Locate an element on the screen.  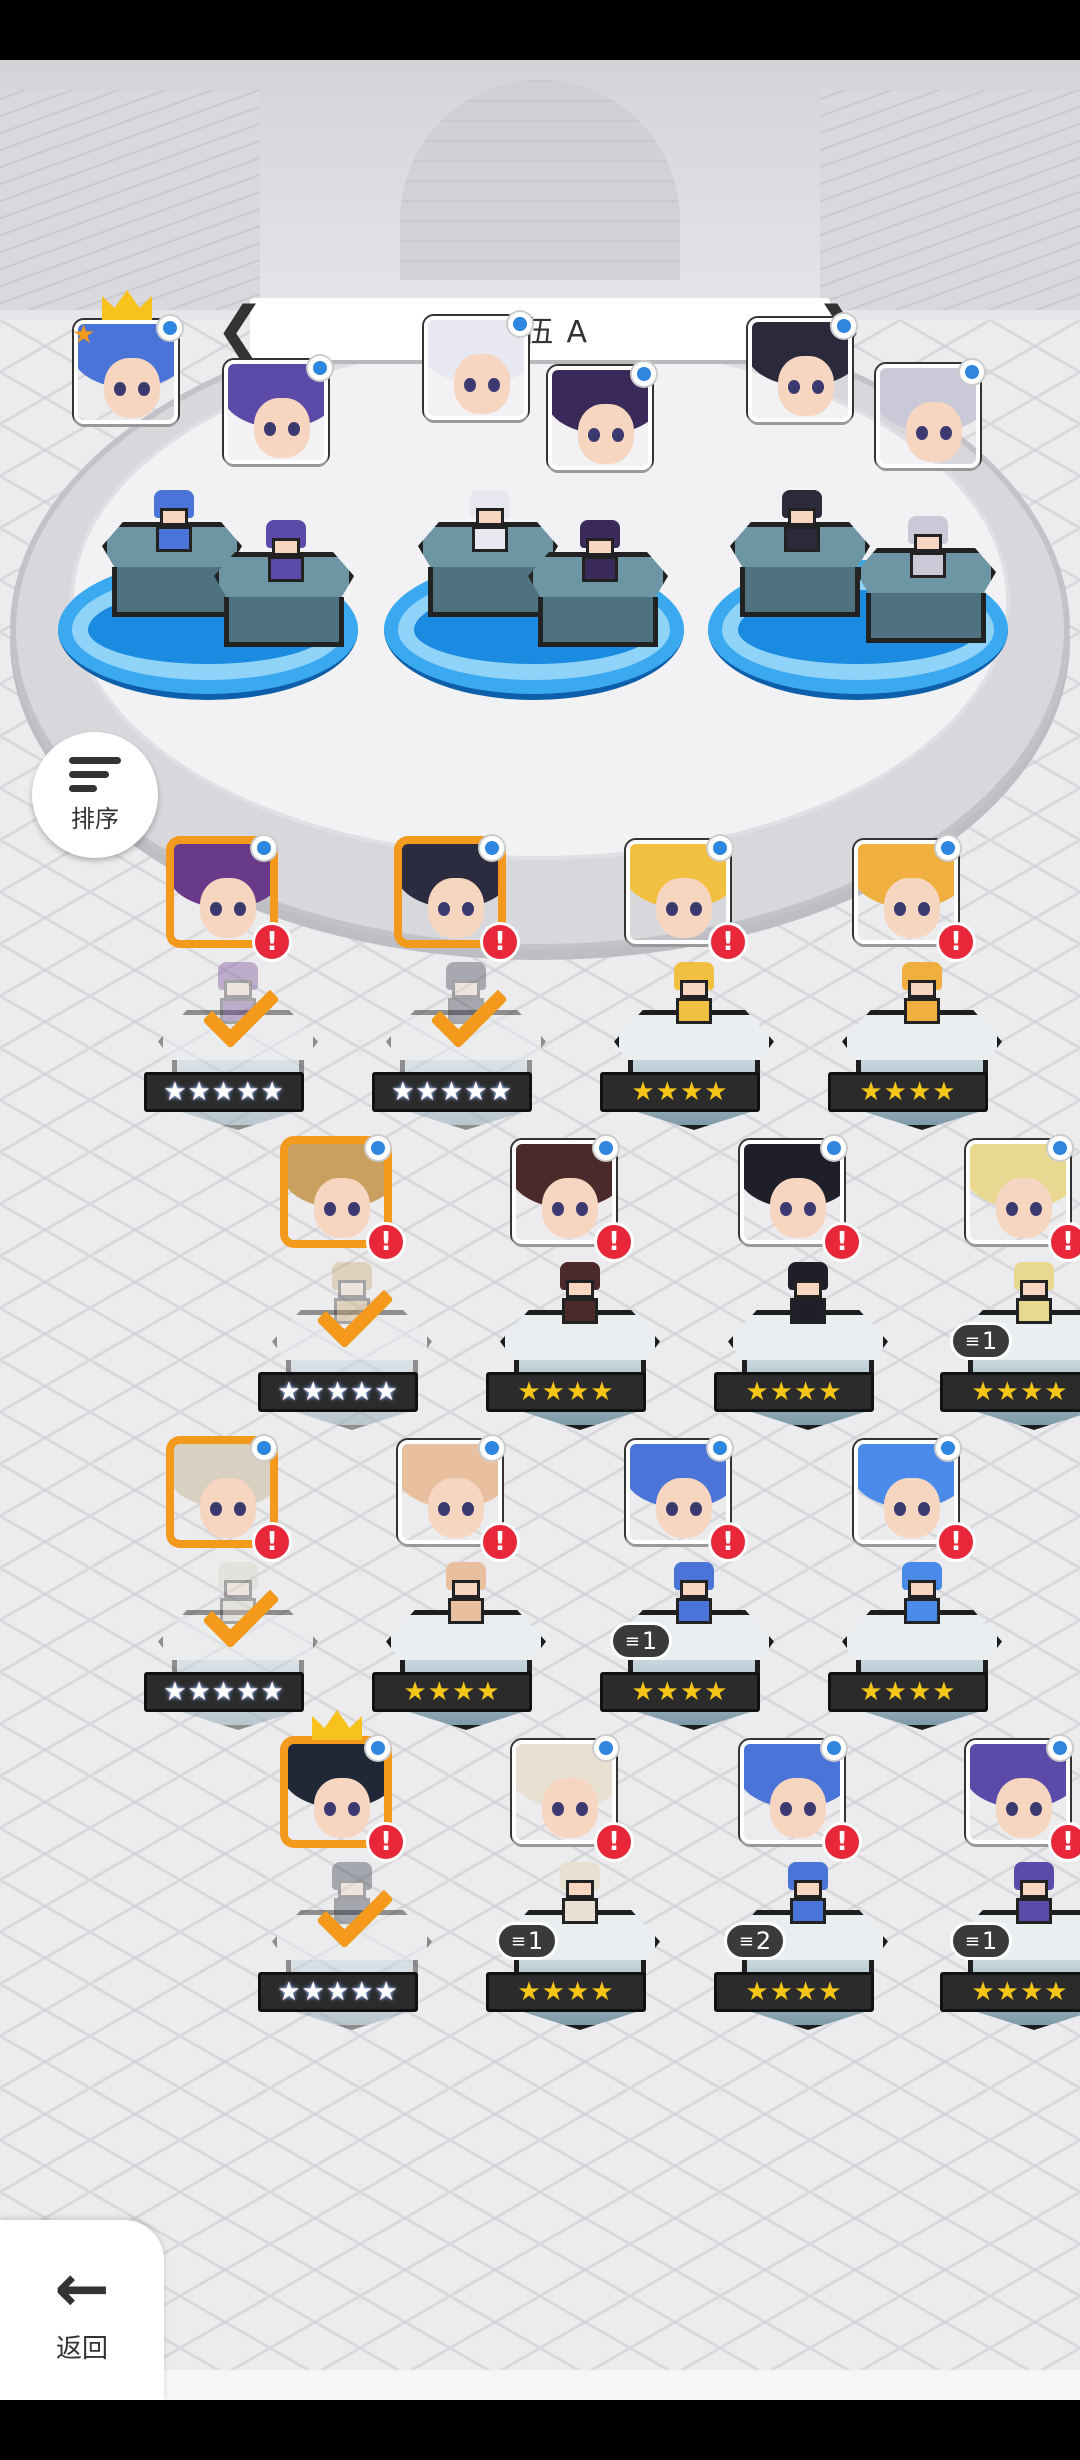
sort-label: 排序 is located at coordinates (95, 818).